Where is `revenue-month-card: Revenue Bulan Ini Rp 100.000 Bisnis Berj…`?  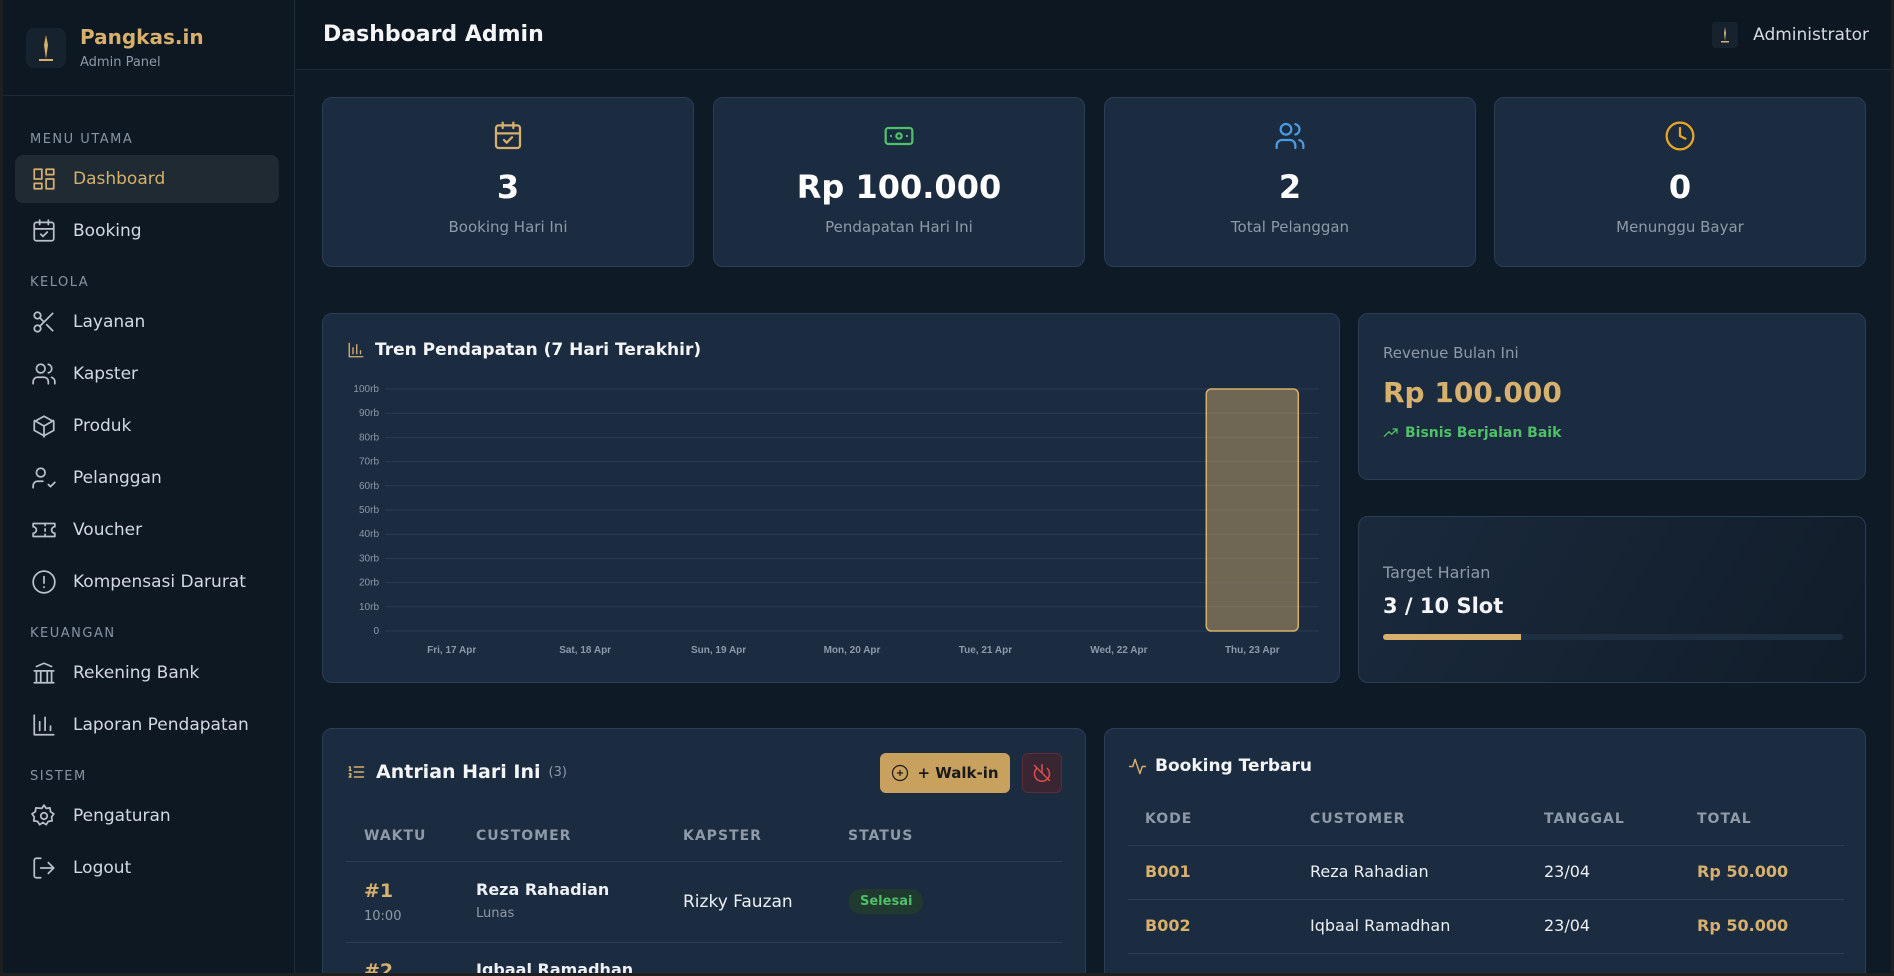 revenue-month-card: Revenue Bulan Ini Rp 100.000 Bisnis Berj… is located at coordinates (1612, 396).